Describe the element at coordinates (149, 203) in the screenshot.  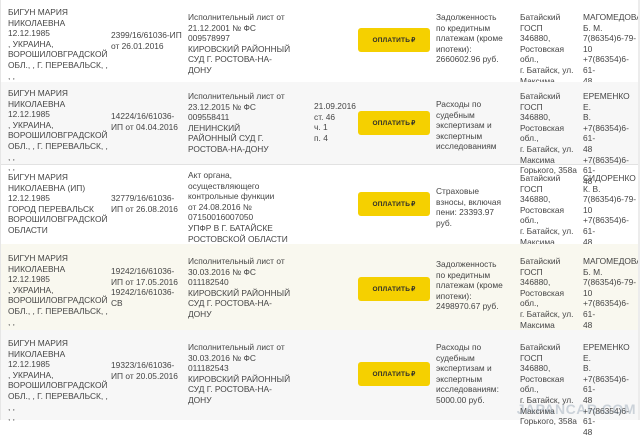
I see `proceeding-cell: 32779/16/61036- ИП от 26.08.2016` at that location.